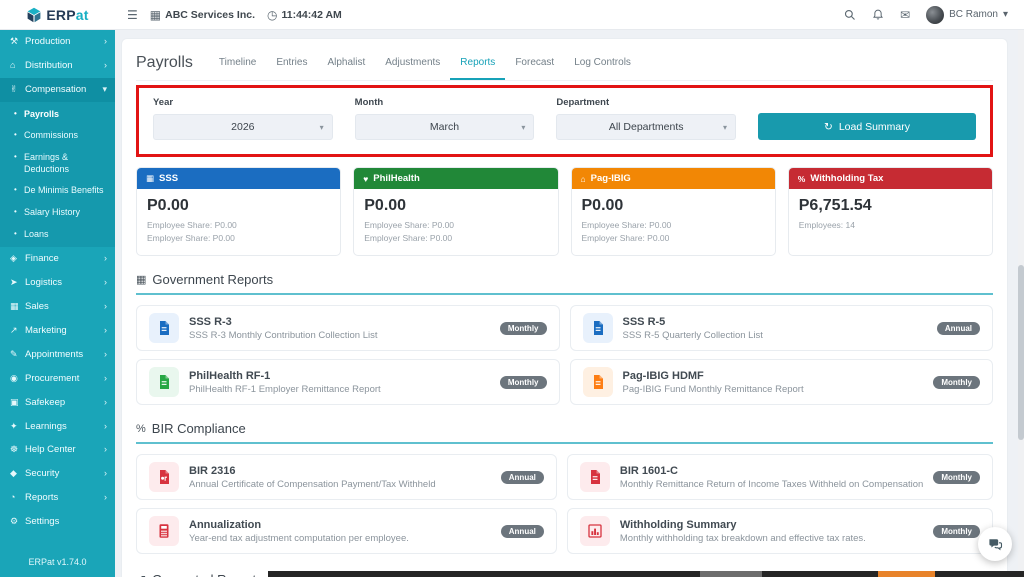  I want to click on tab-log-controls: Log Controls, so click(602, 64).